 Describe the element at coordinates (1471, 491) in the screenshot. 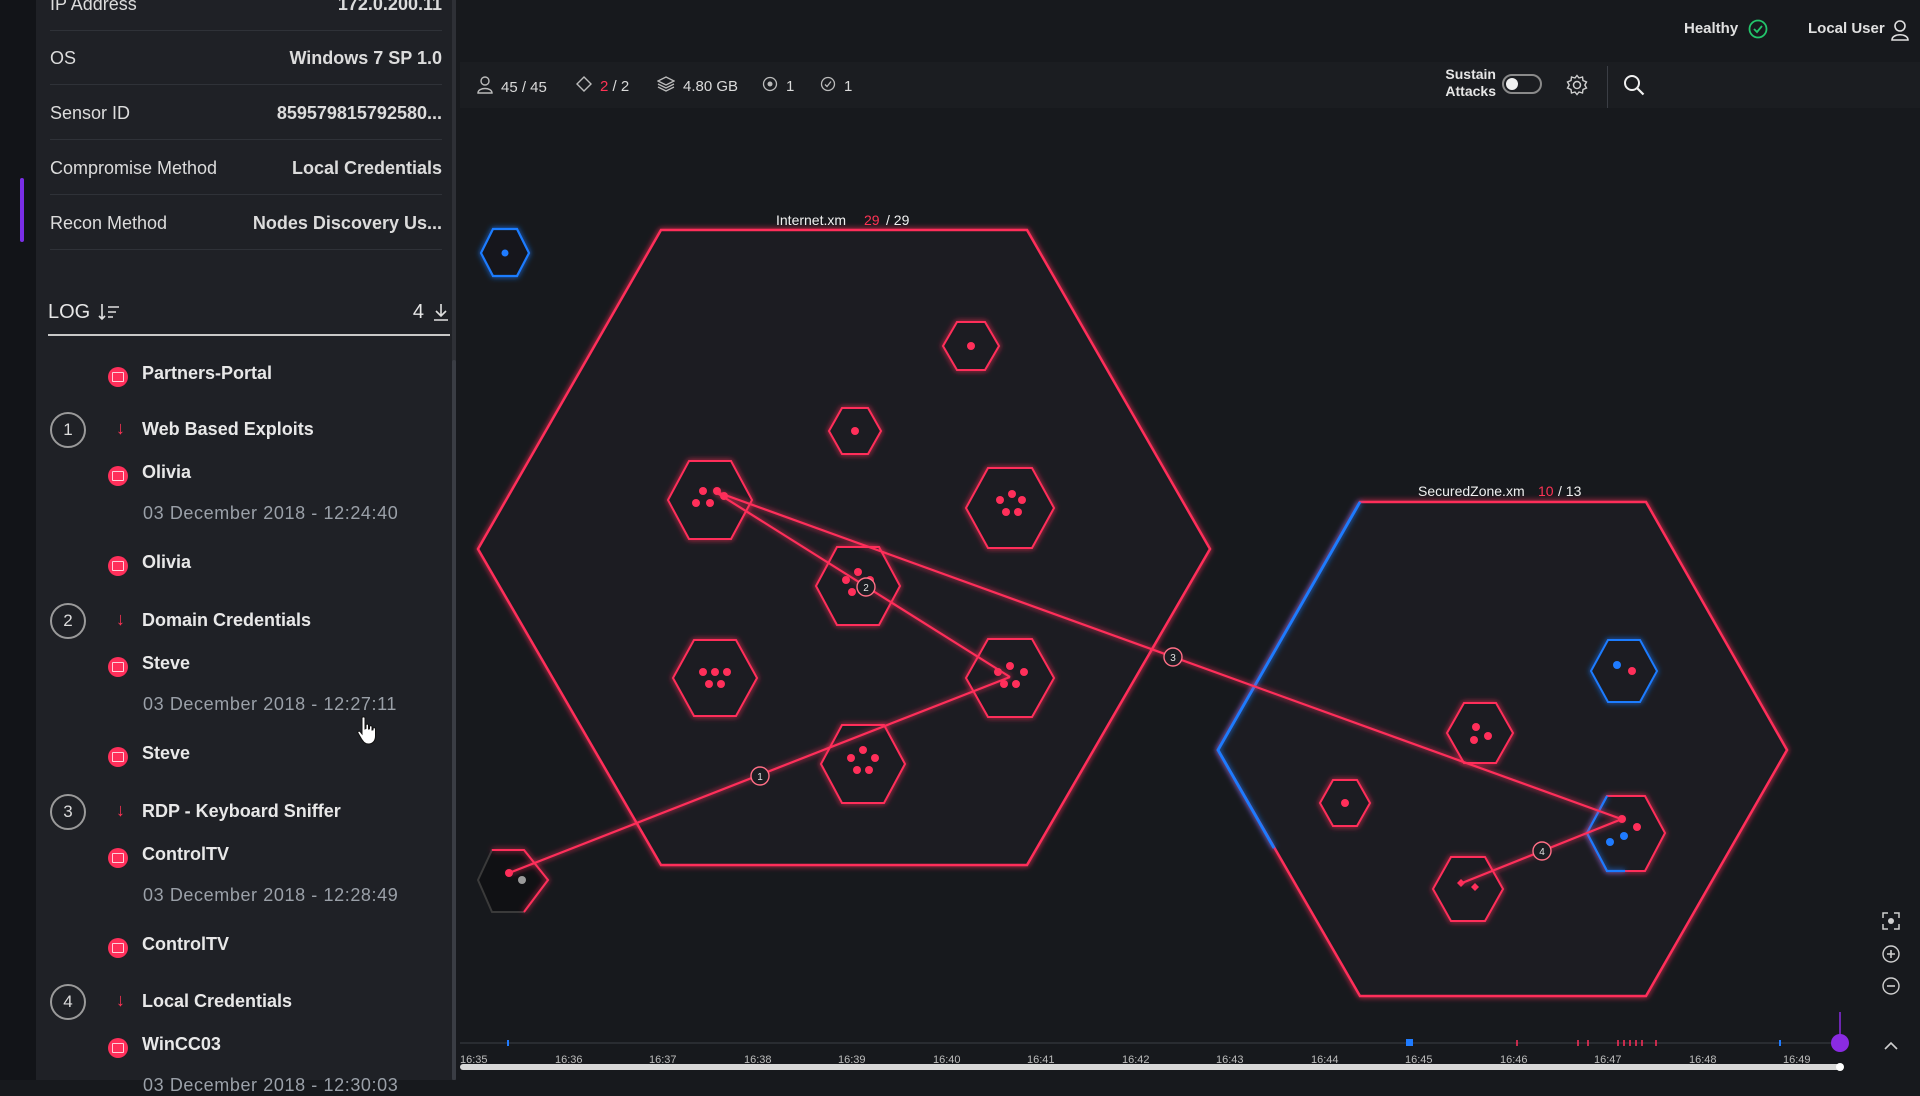

I see `zone-secured-name: SecuredZone.xm` at that location.